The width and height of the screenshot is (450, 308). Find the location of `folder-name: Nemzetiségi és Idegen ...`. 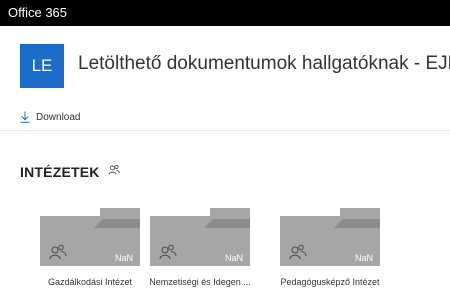

folder-name: Nemzetiségi és Idegen ... is located at coordinates (200, 282).